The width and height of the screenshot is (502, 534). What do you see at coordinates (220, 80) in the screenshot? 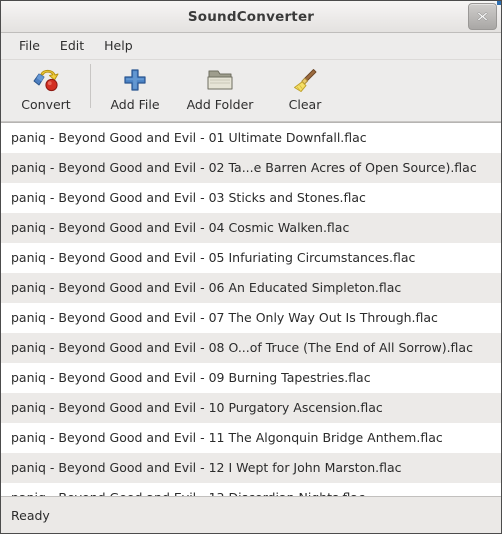
I see `folder-icon` at bounding box center [220, 80].